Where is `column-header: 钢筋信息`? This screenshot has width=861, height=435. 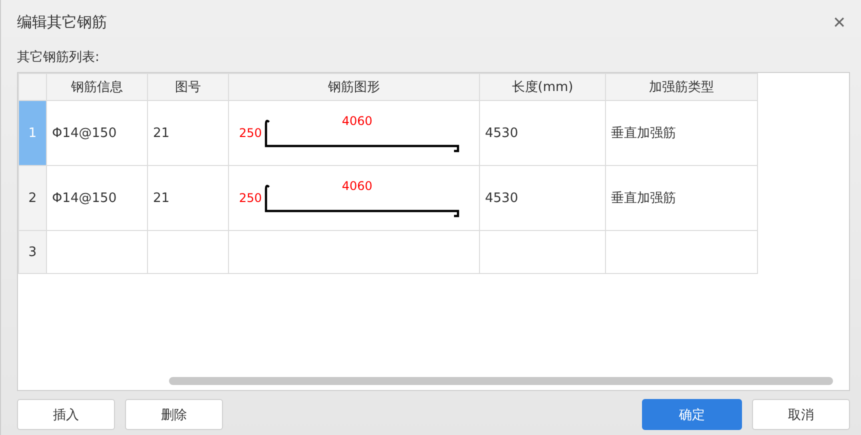 column-header: 钢筋信息 is located at coordinates (97, 87).